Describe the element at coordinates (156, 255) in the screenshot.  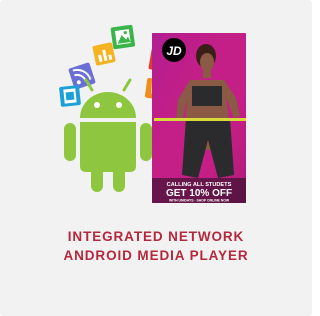
I see `product-title-line2: ANDROID MEDIA PLAYER` at that location.